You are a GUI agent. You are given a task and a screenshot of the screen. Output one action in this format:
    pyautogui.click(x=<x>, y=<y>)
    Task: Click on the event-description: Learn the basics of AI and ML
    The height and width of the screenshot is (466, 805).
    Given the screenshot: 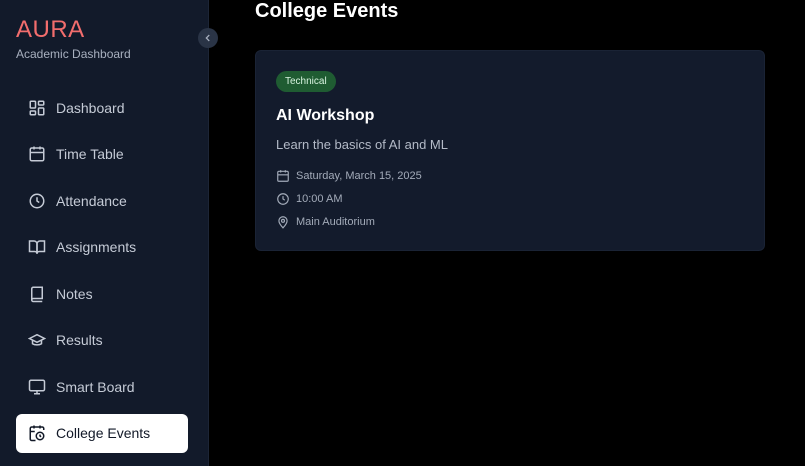 What is the action you would take?
    pyautogui.click(x=362, y=144)
    